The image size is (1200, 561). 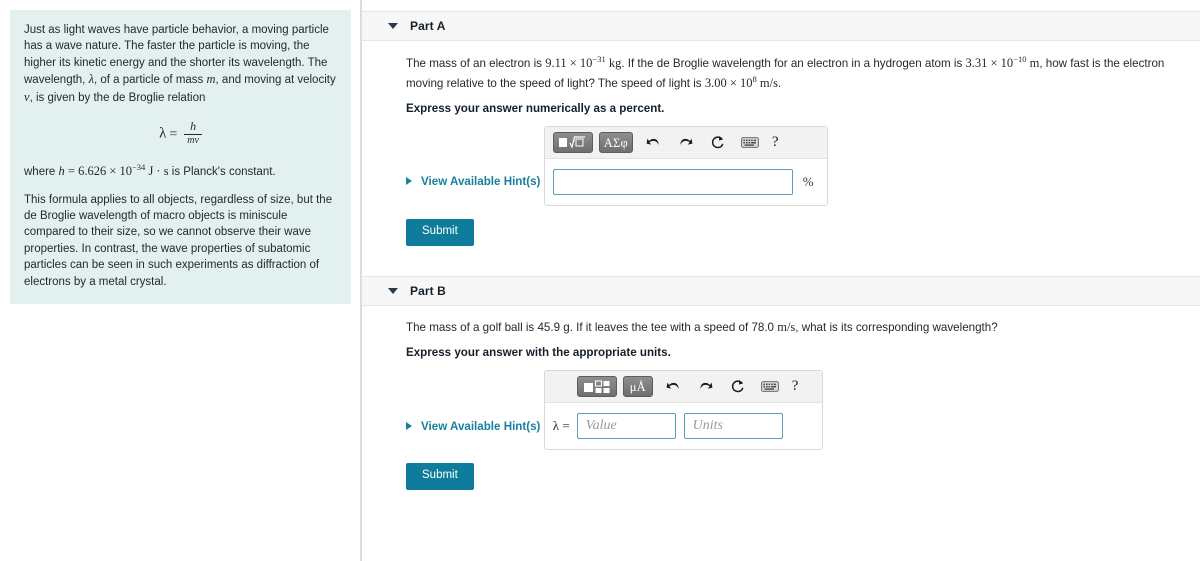 What do you see at coordinates (733, 426) in the screenshot?
I see `part-b-units-input` at bounding box center [733, 426].